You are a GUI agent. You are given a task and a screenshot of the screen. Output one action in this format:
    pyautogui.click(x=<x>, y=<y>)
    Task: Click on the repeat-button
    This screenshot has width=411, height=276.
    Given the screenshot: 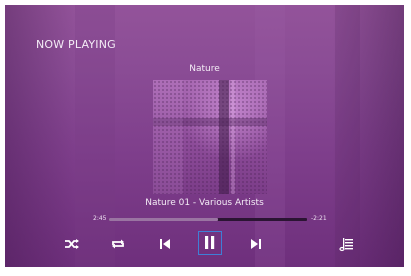 What is the action you would take?
    pyautogui.click(x=118, y=244)
    